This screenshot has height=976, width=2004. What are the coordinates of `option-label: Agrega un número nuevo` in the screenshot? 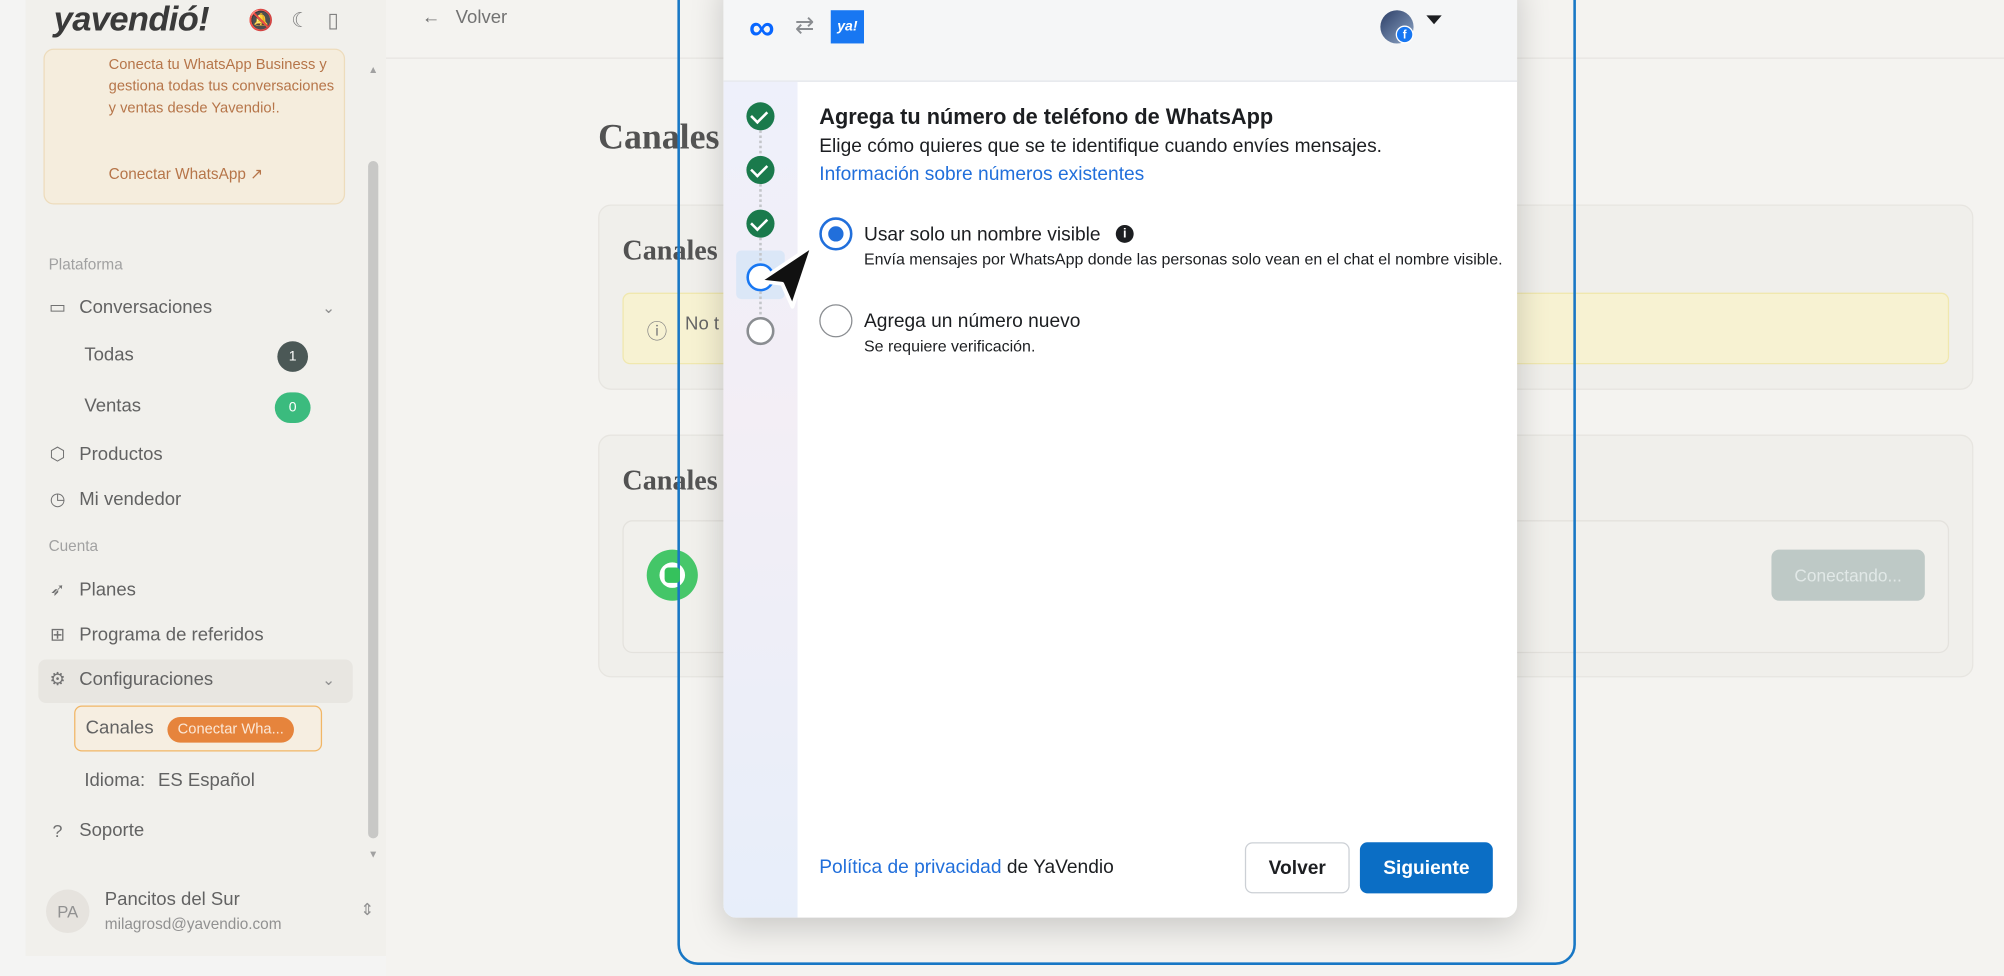 It's located at (972, 322).